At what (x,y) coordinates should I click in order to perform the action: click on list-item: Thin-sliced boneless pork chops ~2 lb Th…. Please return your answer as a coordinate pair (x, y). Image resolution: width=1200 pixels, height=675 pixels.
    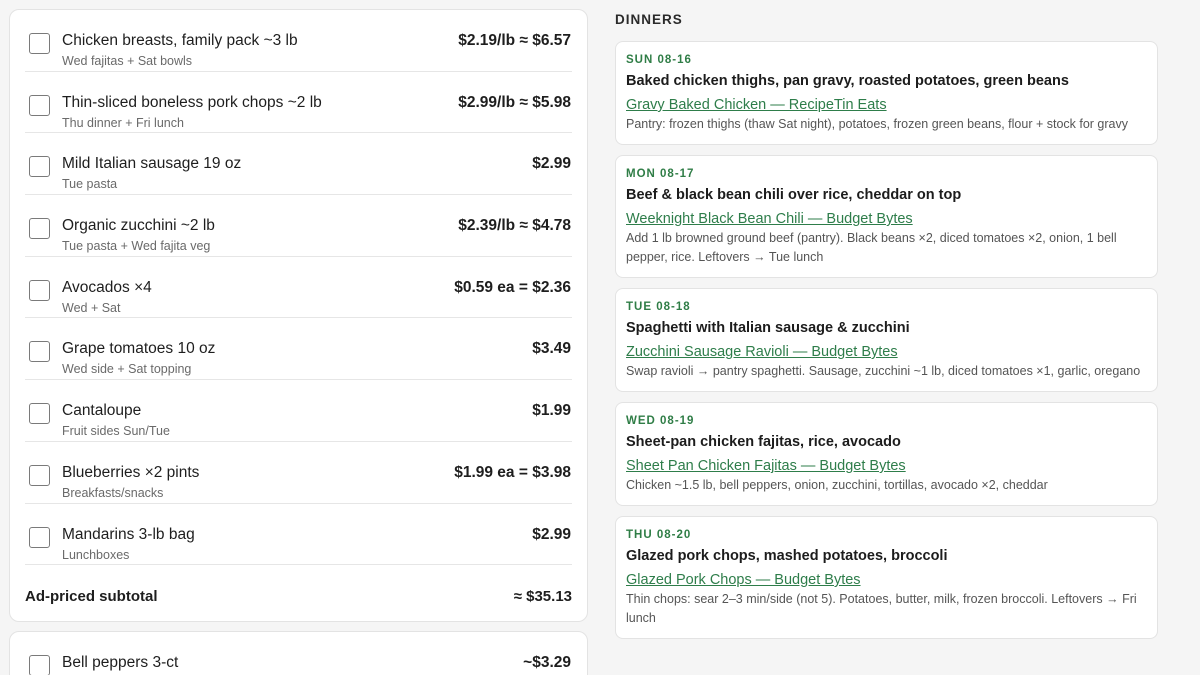
    Looking at the image, I should click on (298, 103).